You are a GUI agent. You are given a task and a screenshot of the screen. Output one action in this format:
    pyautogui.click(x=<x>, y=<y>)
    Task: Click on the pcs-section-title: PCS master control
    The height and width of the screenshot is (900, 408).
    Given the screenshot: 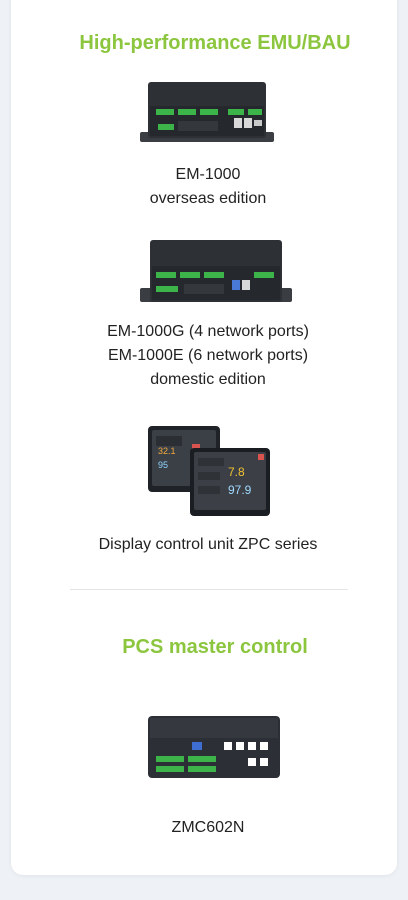 What is the action you would take?
    pyautogui.click(x=215, y=647)
    